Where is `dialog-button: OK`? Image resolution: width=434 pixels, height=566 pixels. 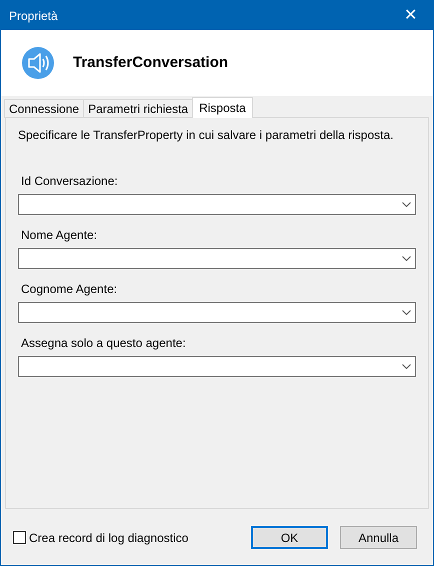 dialog-button: OK is located at coordinates (289, 537).